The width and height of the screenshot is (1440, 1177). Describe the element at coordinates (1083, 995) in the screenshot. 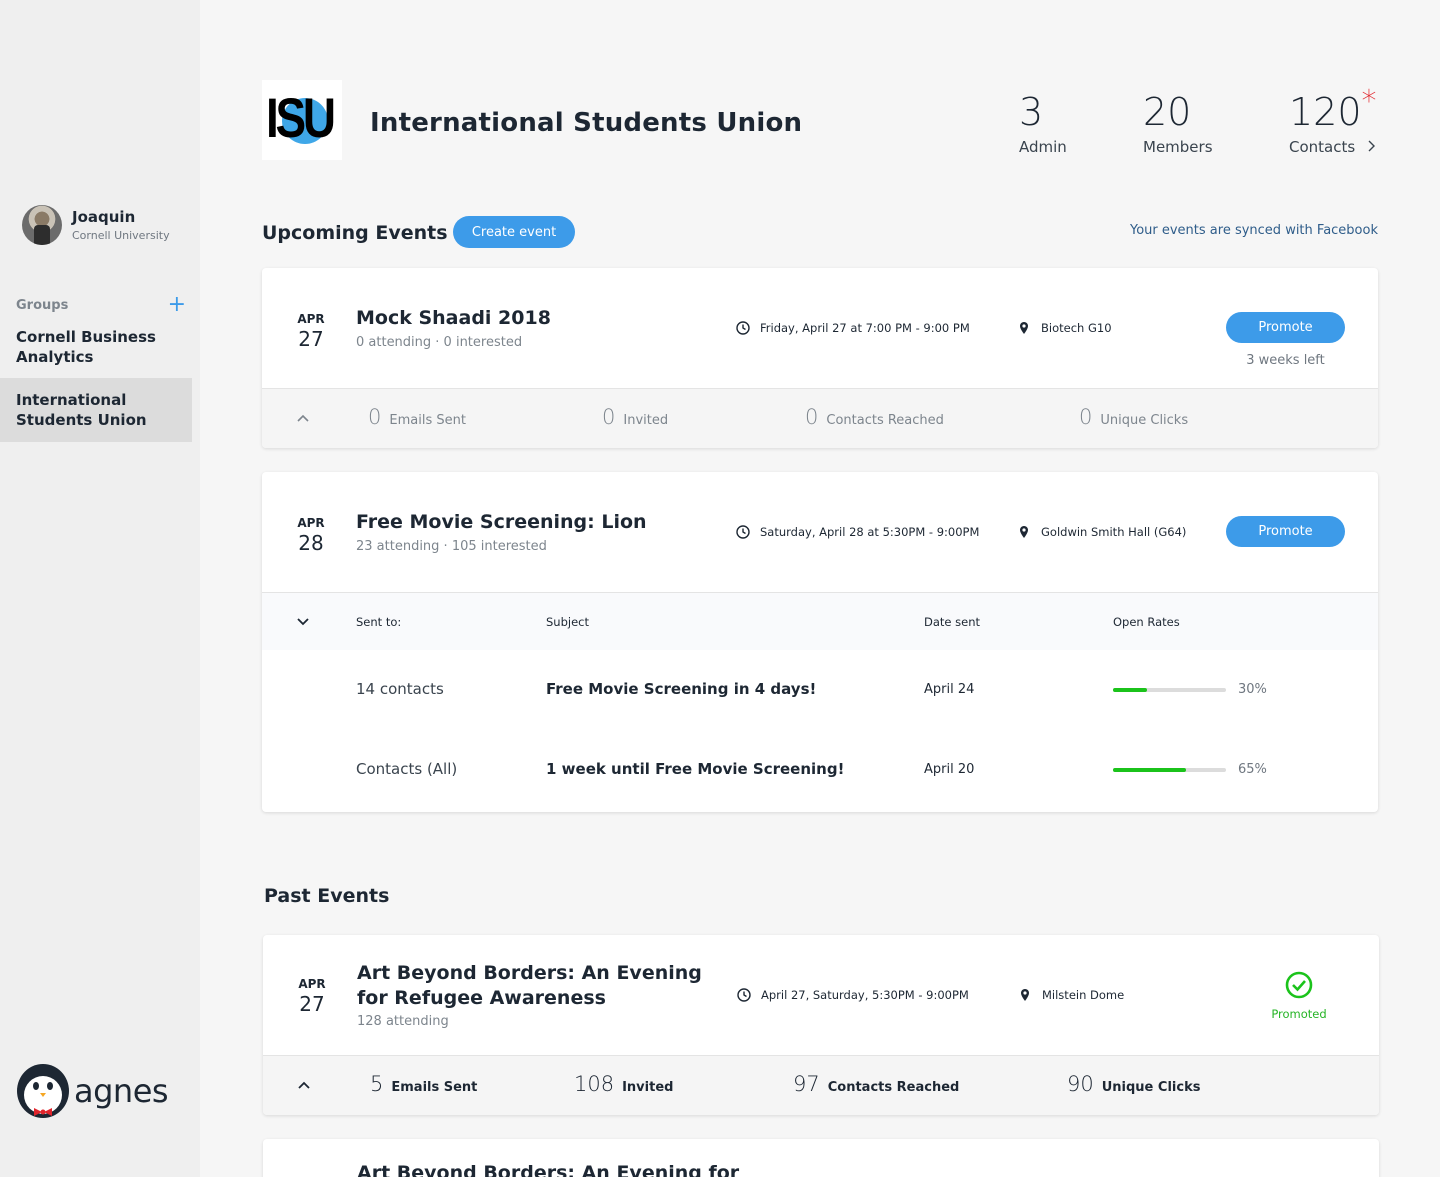

I see `event-location-text: Milstein Dome` at that location.